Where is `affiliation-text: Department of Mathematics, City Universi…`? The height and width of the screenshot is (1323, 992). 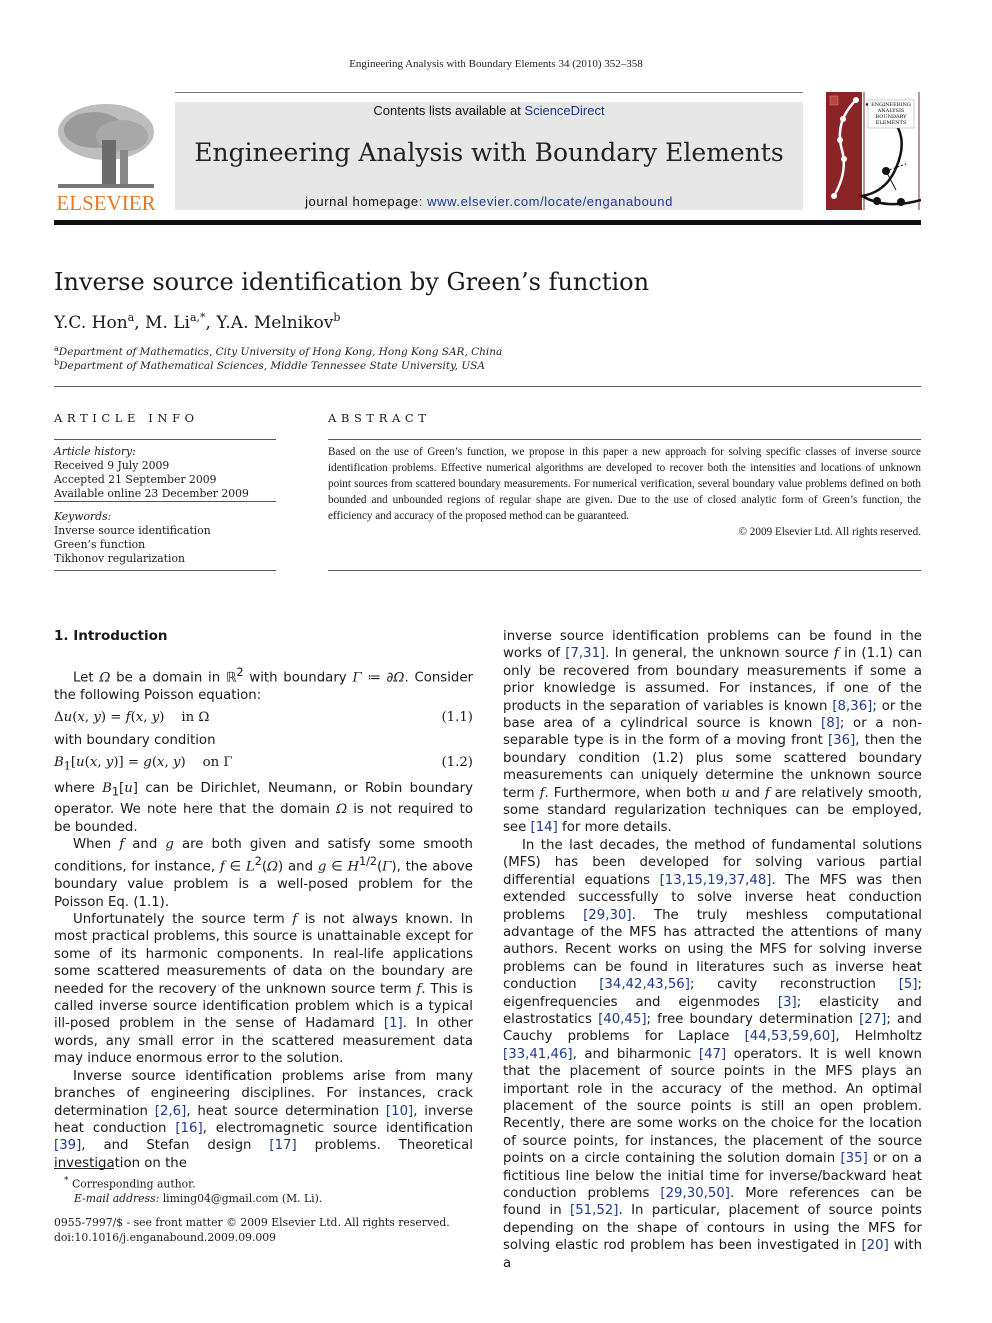
affiliation-text: Department of Mathematics, City Universi… is located at coordinates (280, 352).